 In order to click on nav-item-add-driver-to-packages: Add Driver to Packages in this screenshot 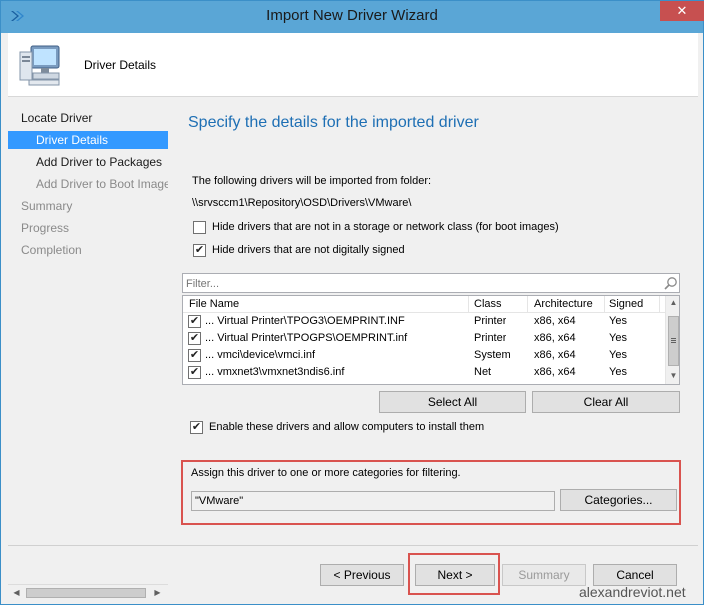, I will do `click(88, 162)`.